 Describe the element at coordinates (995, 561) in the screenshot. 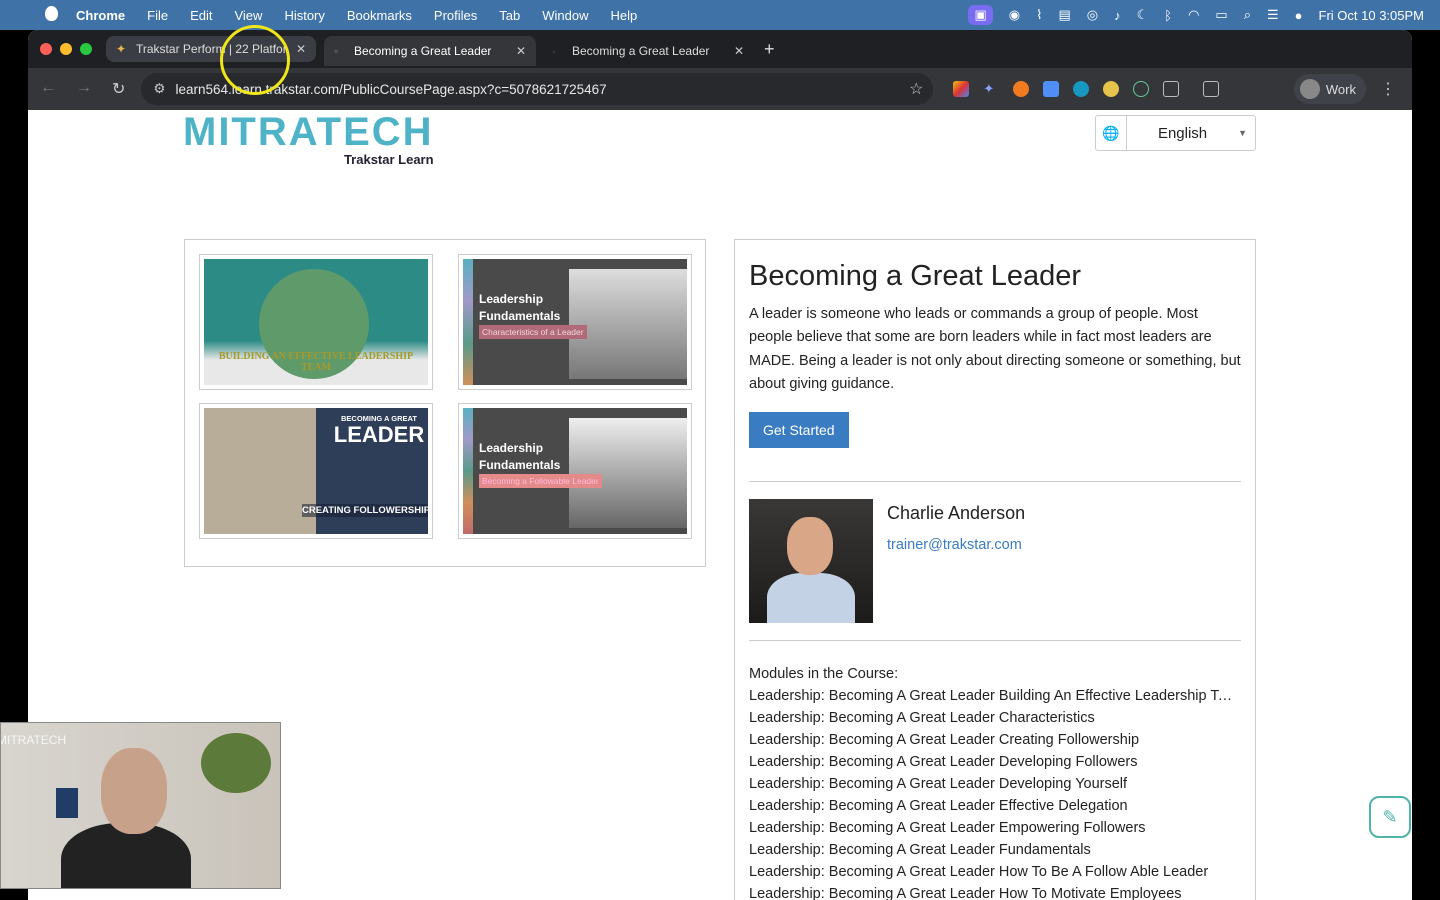

I see `trainer-card: Charlie Anderson trainer@trakstar.com` at that location.